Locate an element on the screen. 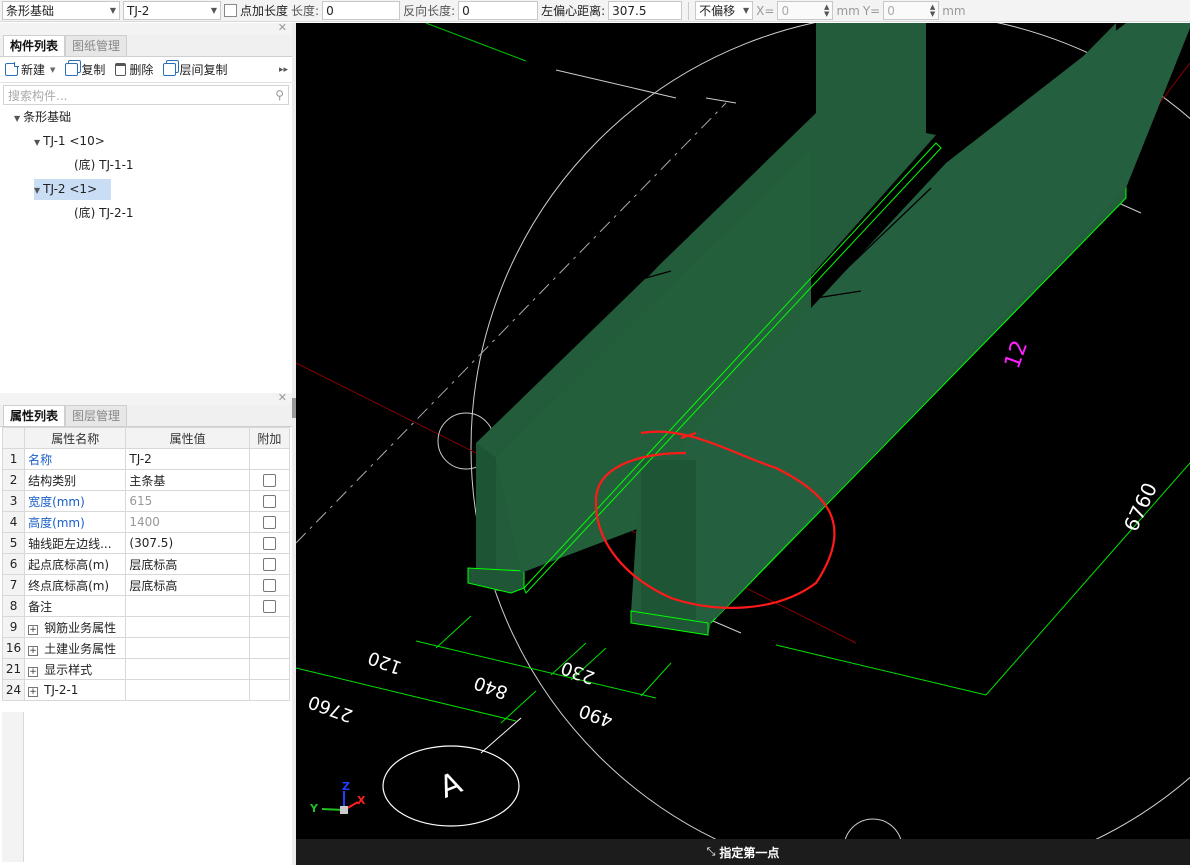 This screenshot has width=1190, height=865. floor-copy-button: 层间复制 is located at coordinates (195, 69).